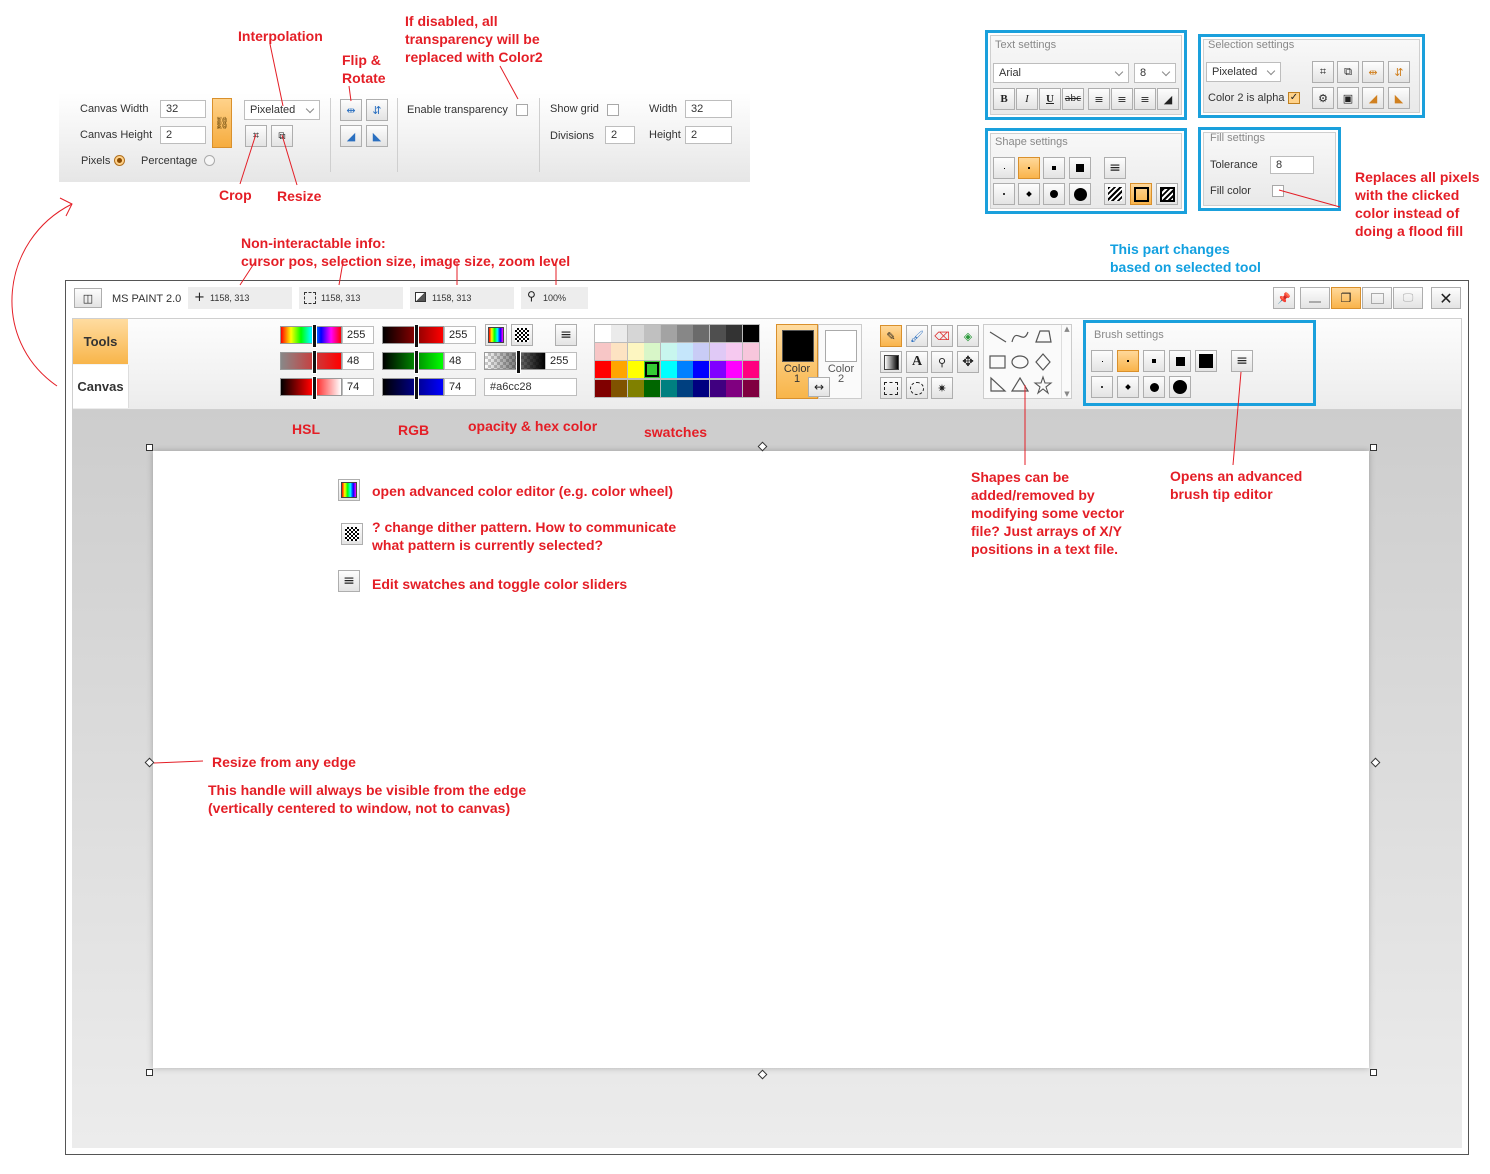 The image size is (1490, 1174). I want to click on italic-button: I, so click(1027, 99).